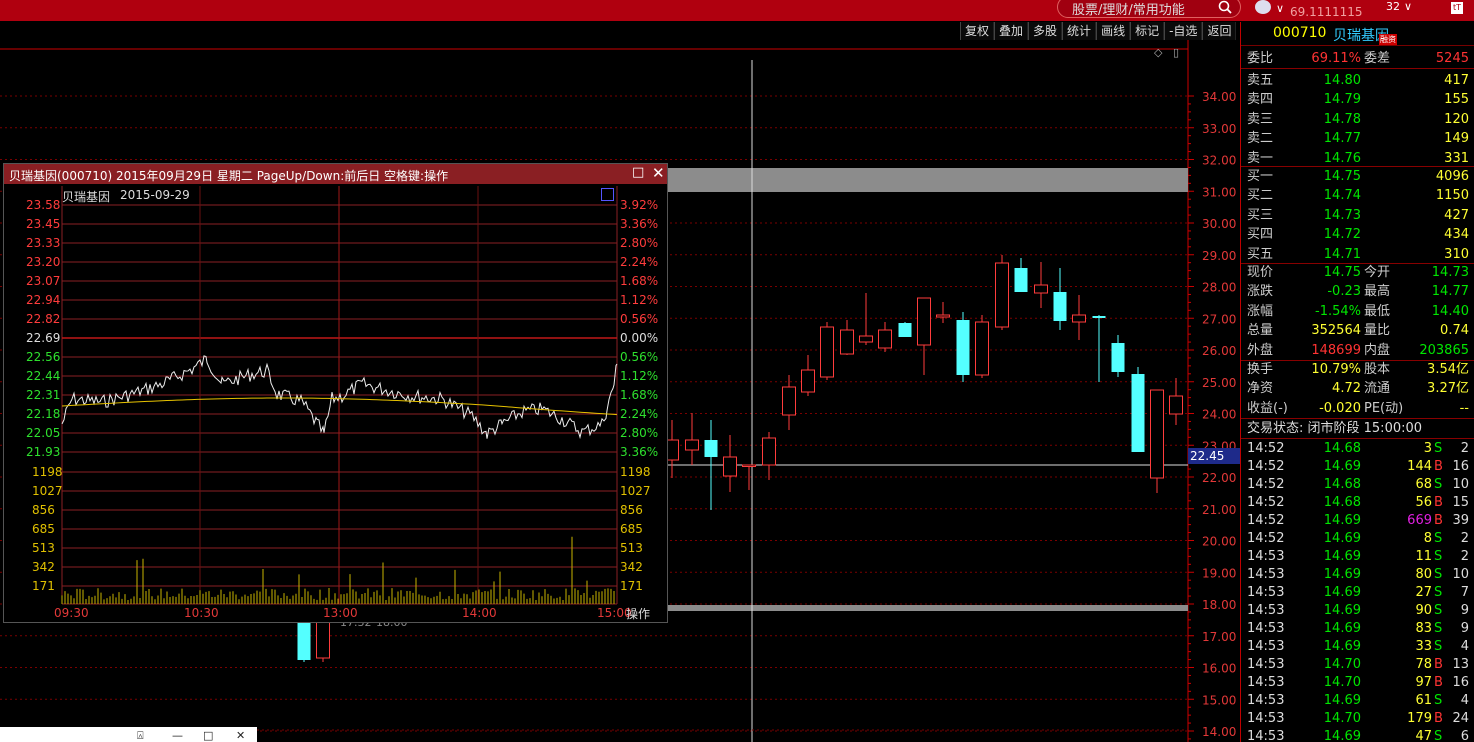 Image resolution: width=1474 pixels, height=742 pixels. I want to click on stat-value: 14.40, so click(1450, 311).